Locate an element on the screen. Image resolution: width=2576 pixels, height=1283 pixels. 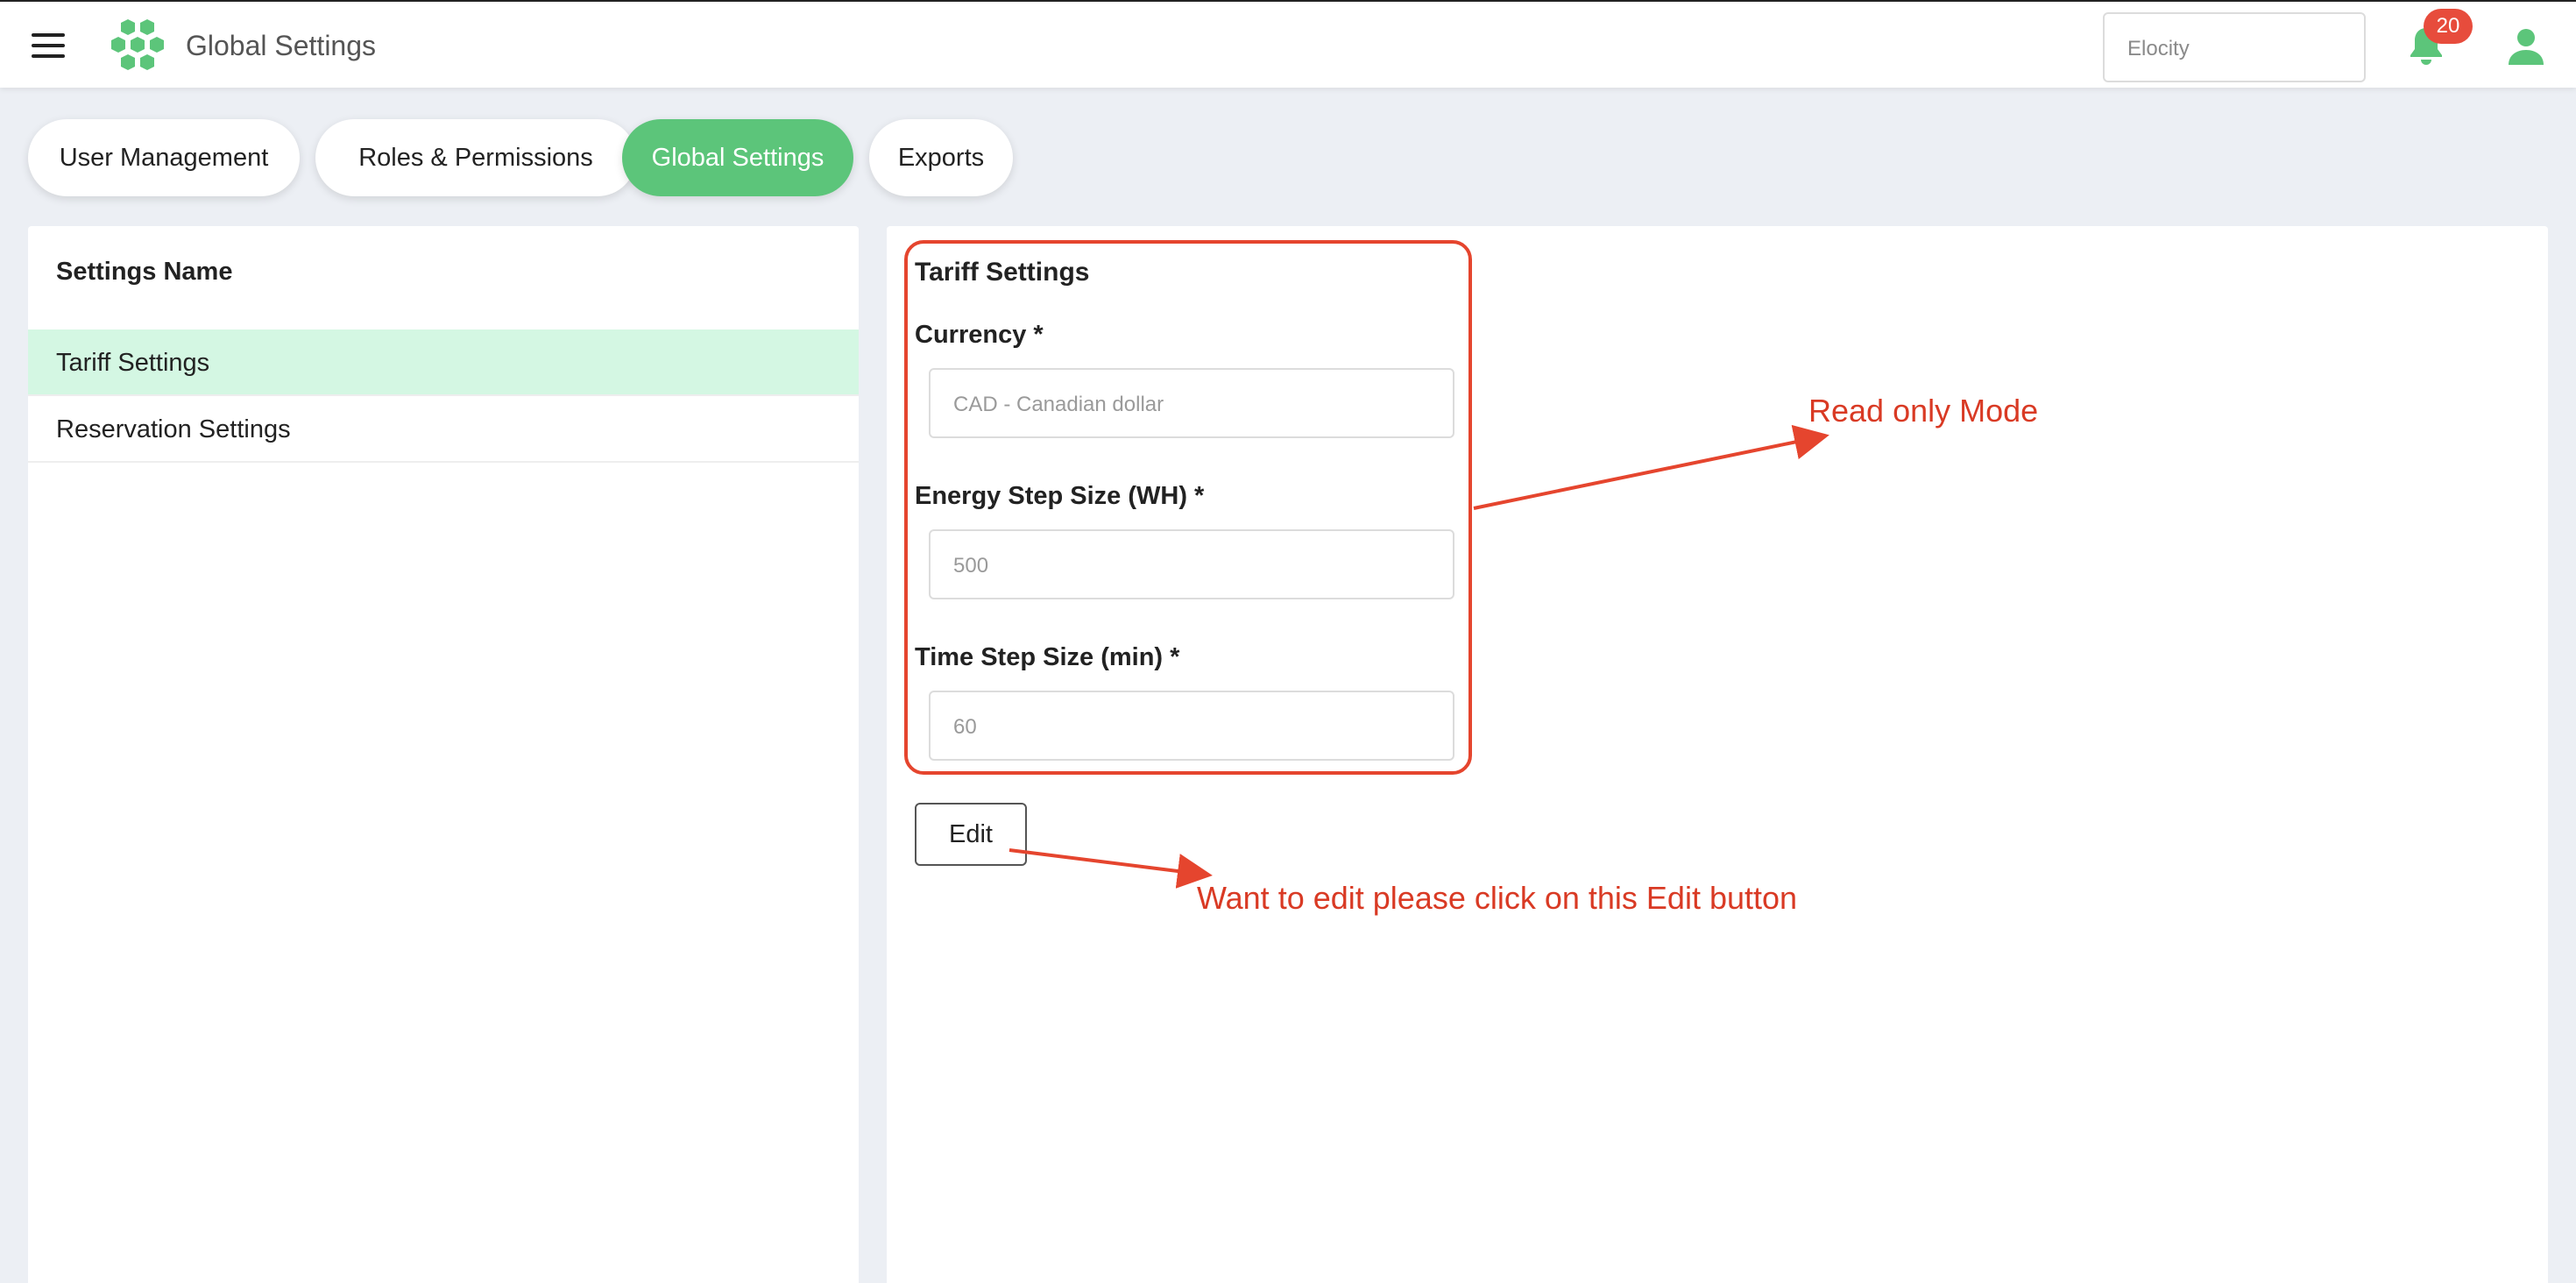
section-title: Tariff Settings is located at coordinates (1002, 272).